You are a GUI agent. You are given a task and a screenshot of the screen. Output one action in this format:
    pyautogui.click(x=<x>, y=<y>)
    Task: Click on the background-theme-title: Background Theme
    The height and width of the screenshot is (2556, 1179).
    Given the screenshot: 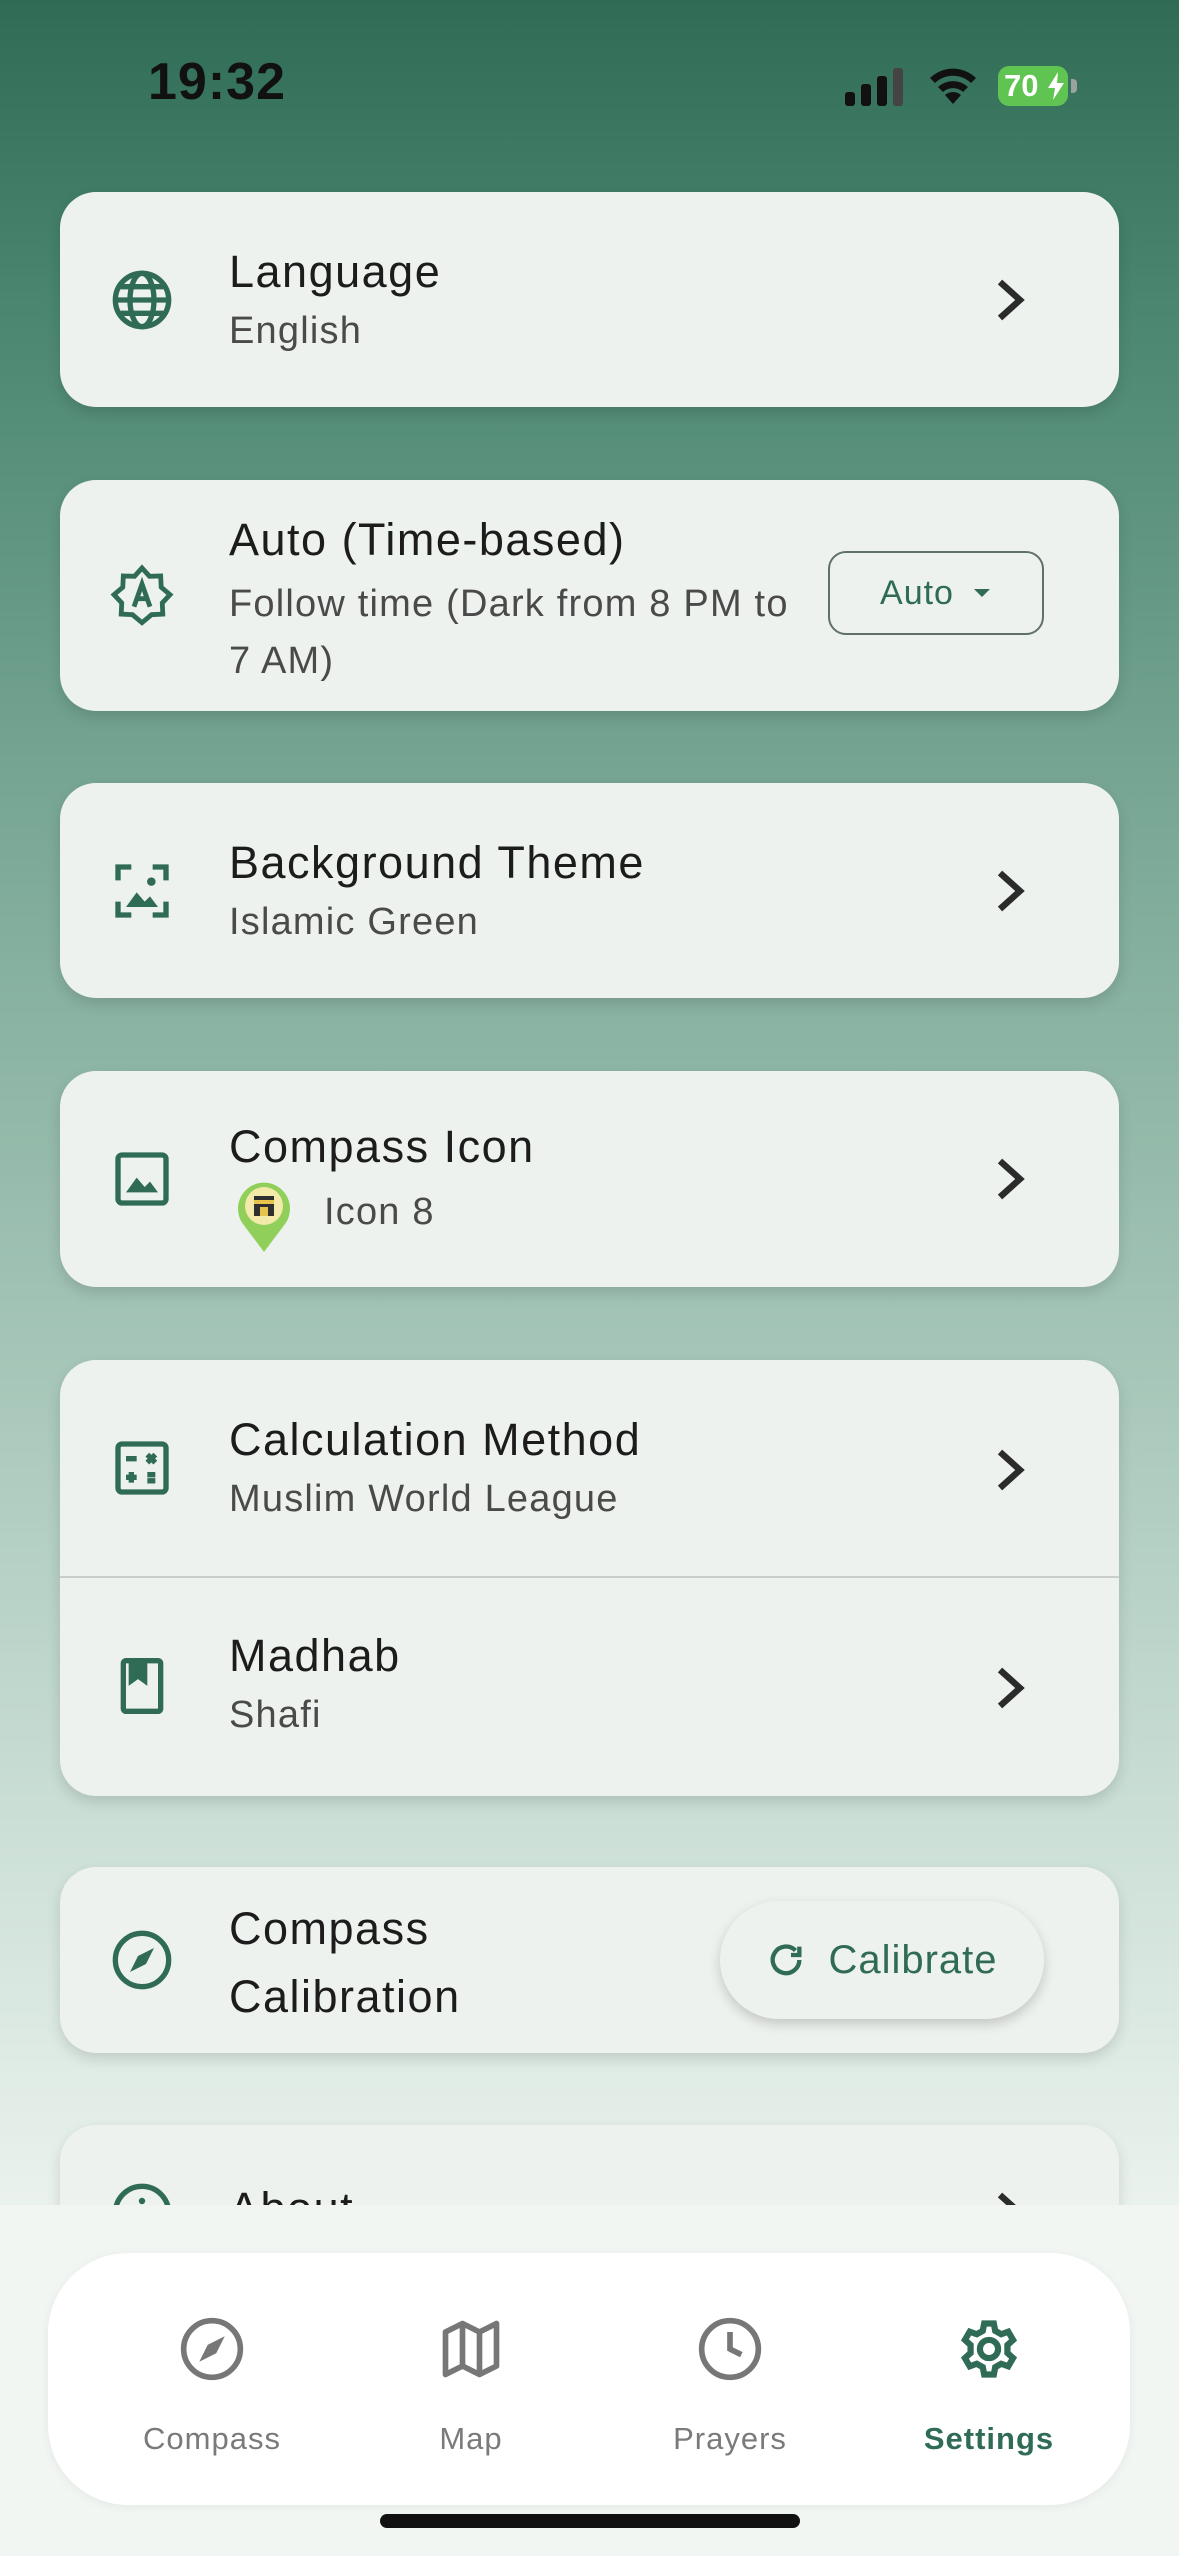 What is the action you would take?
    pyautogui.click(x=437, y=862)
    